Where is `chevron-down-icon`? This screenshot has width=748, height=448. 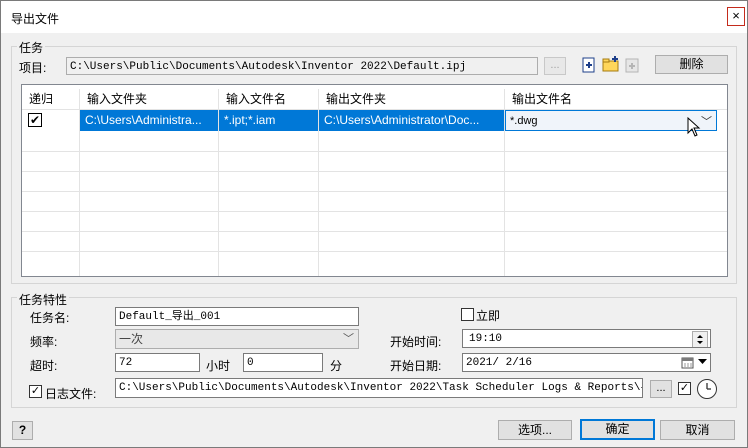 chevron-down-icon is located at coordinates (702, 362).